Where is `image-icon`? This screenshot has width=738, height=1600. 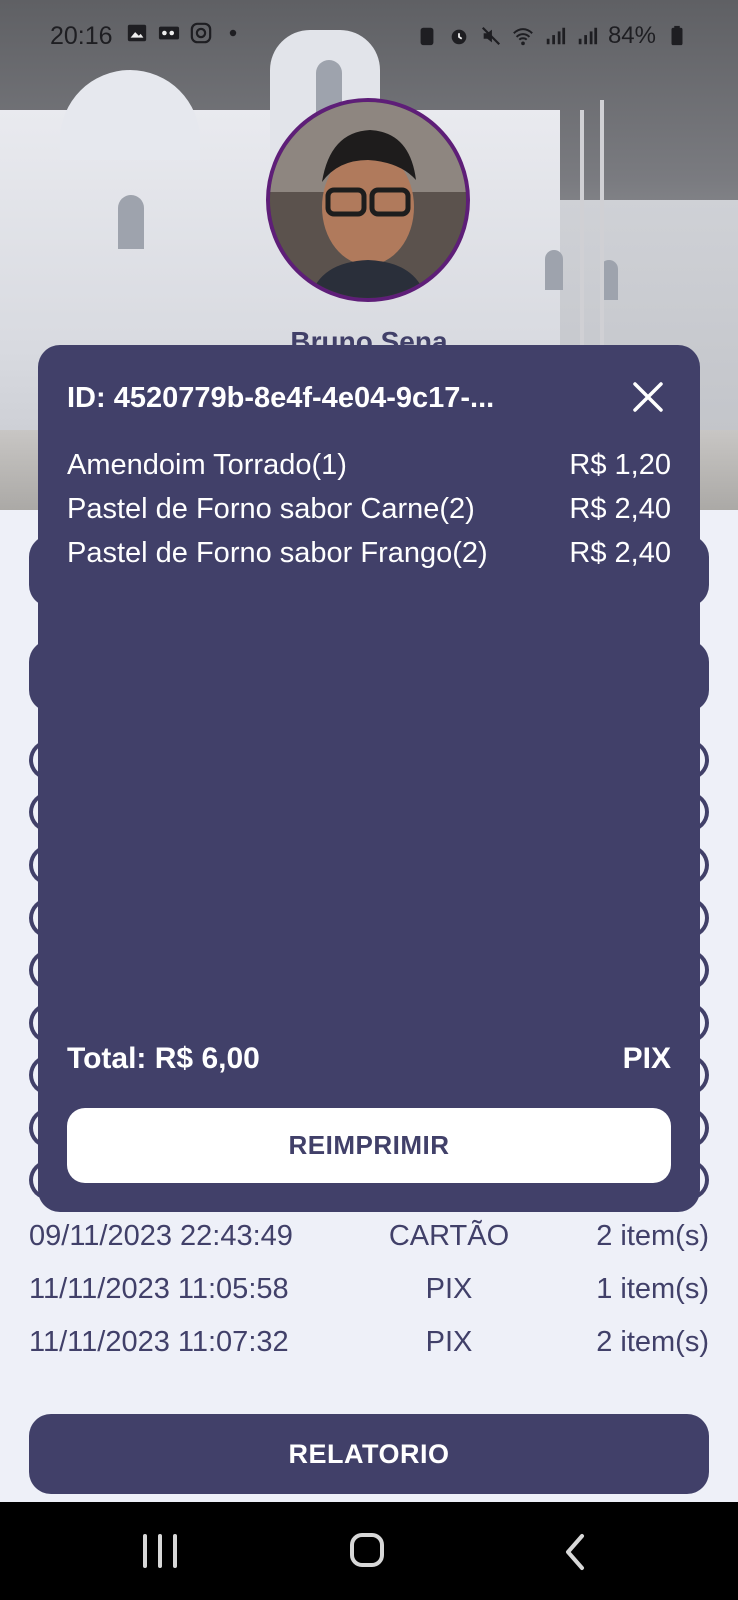
image-icon is located at coordinates (137, 33).